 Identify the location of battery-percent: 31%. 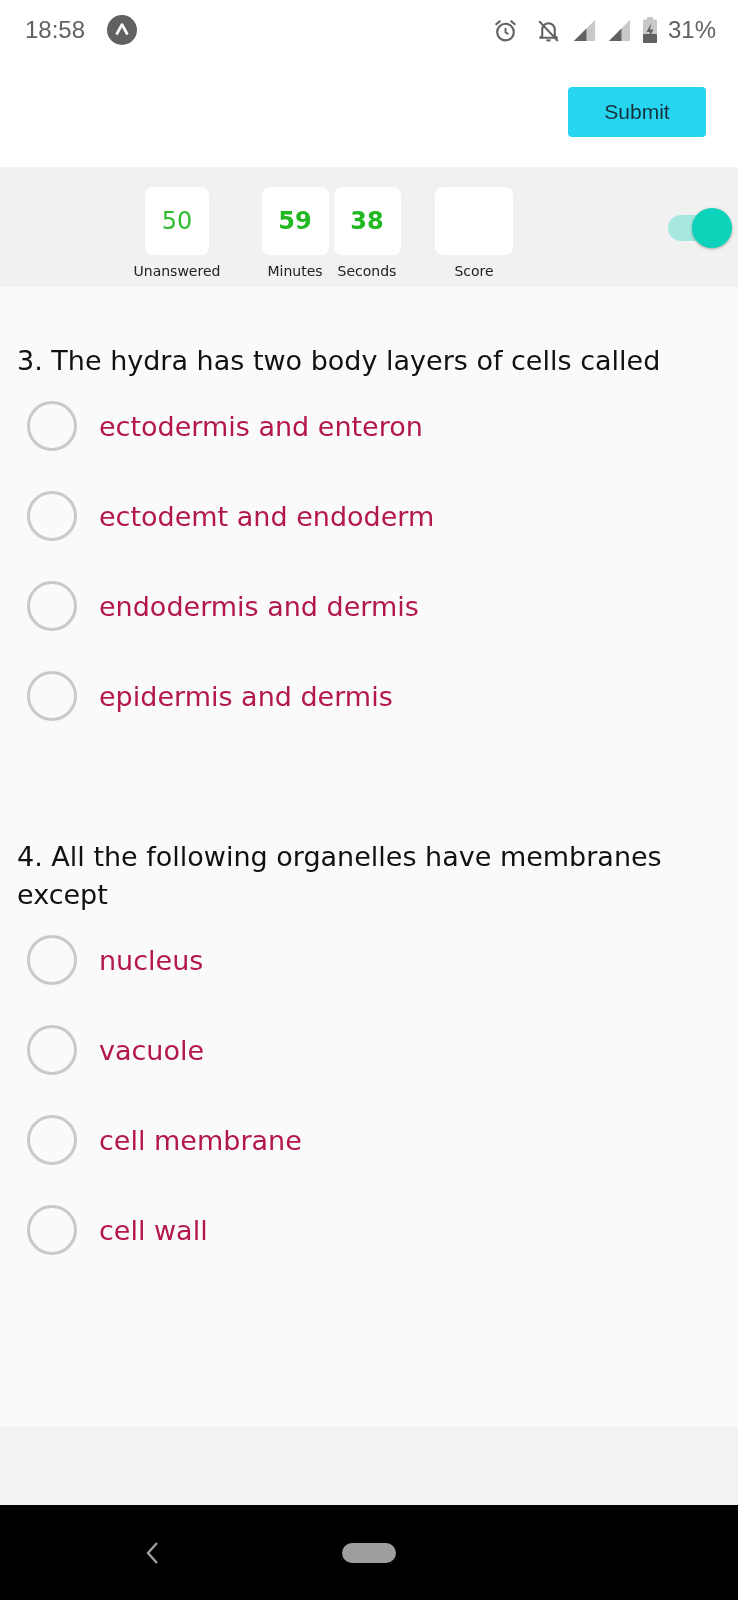
(691, 30).